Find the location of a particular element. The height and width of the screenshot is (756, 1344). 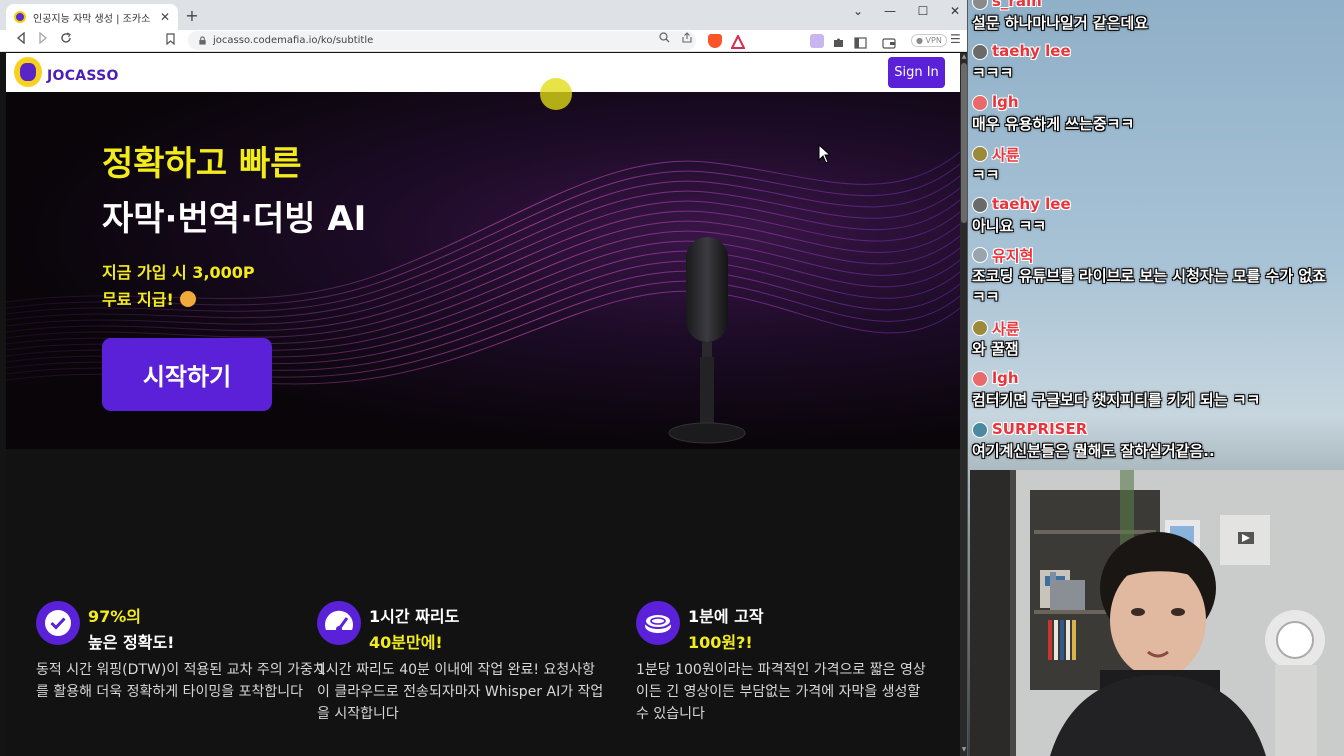

back-button is located at coordinates (21, 39).